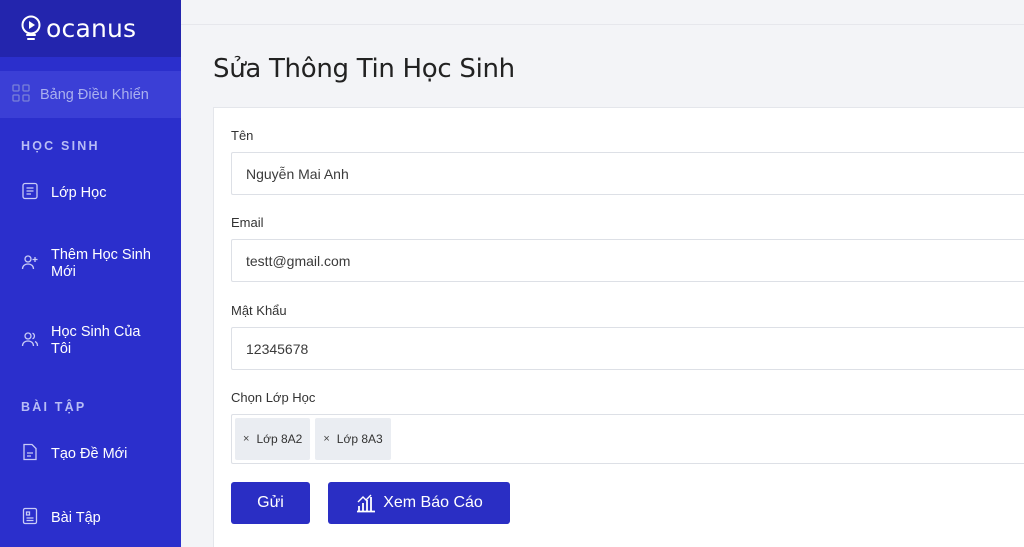 The image size is (1024, 547). I want to click on sidebar-item-add-student: Thêm Học Sinh Mới, so click(90, 264).